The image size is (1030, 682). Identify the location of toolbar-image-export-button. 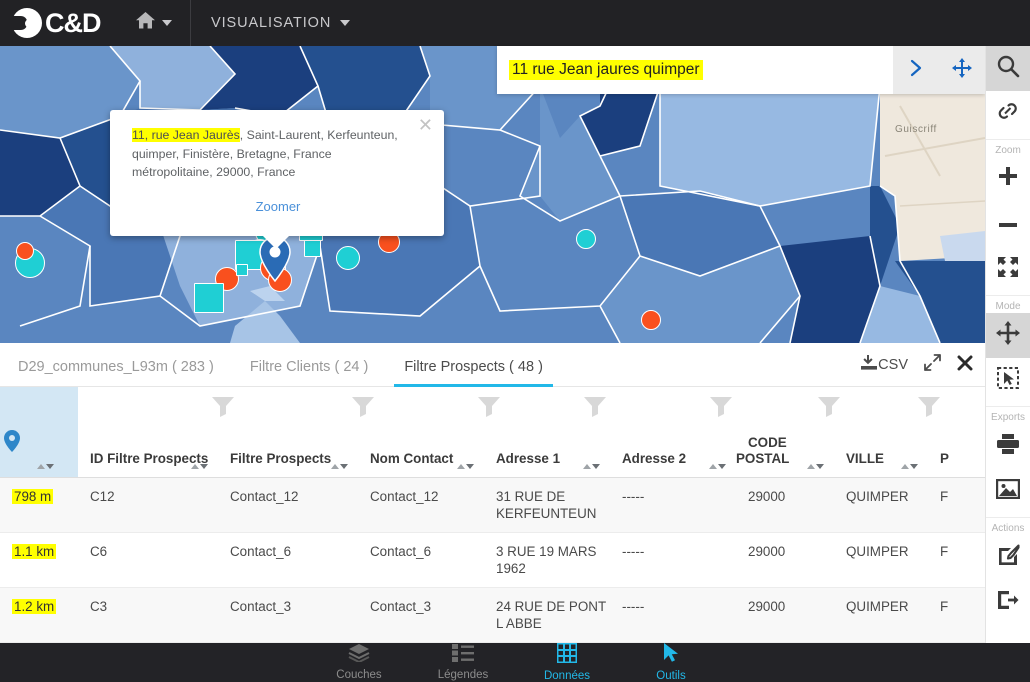
(1008, 491).